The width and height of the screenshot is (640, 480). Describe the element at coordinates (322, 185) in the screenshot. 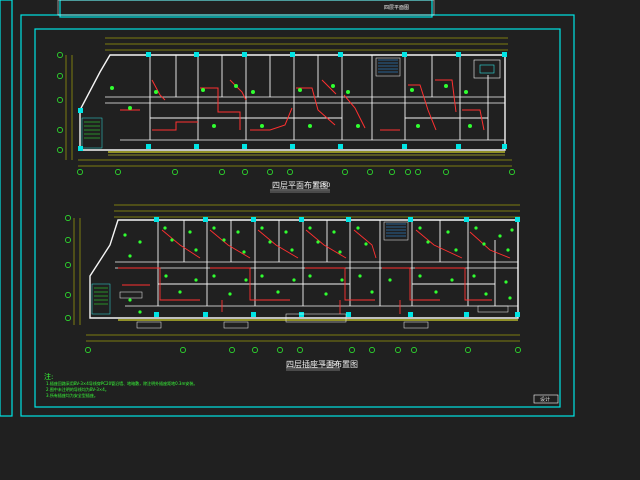

I see `upper-plan-scale: 1:150` at that location.